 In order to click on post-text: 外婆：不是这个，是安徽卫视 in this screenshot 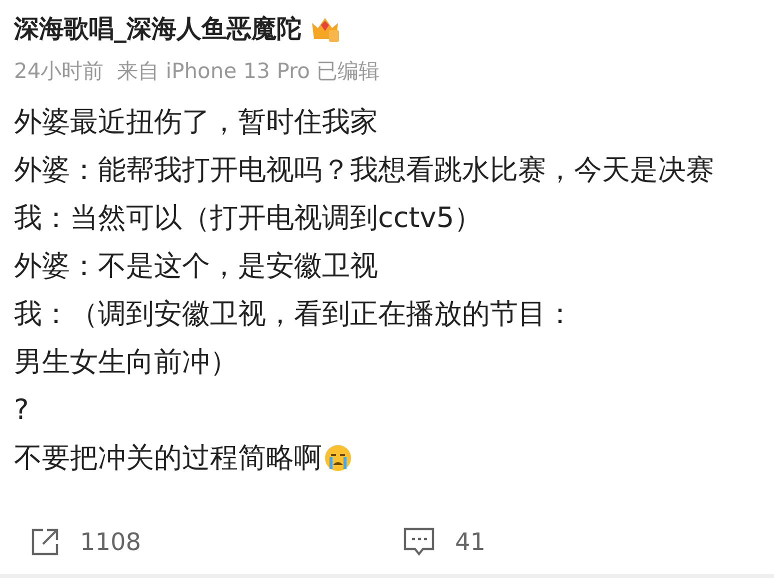, I will do `click(196, 266)`.